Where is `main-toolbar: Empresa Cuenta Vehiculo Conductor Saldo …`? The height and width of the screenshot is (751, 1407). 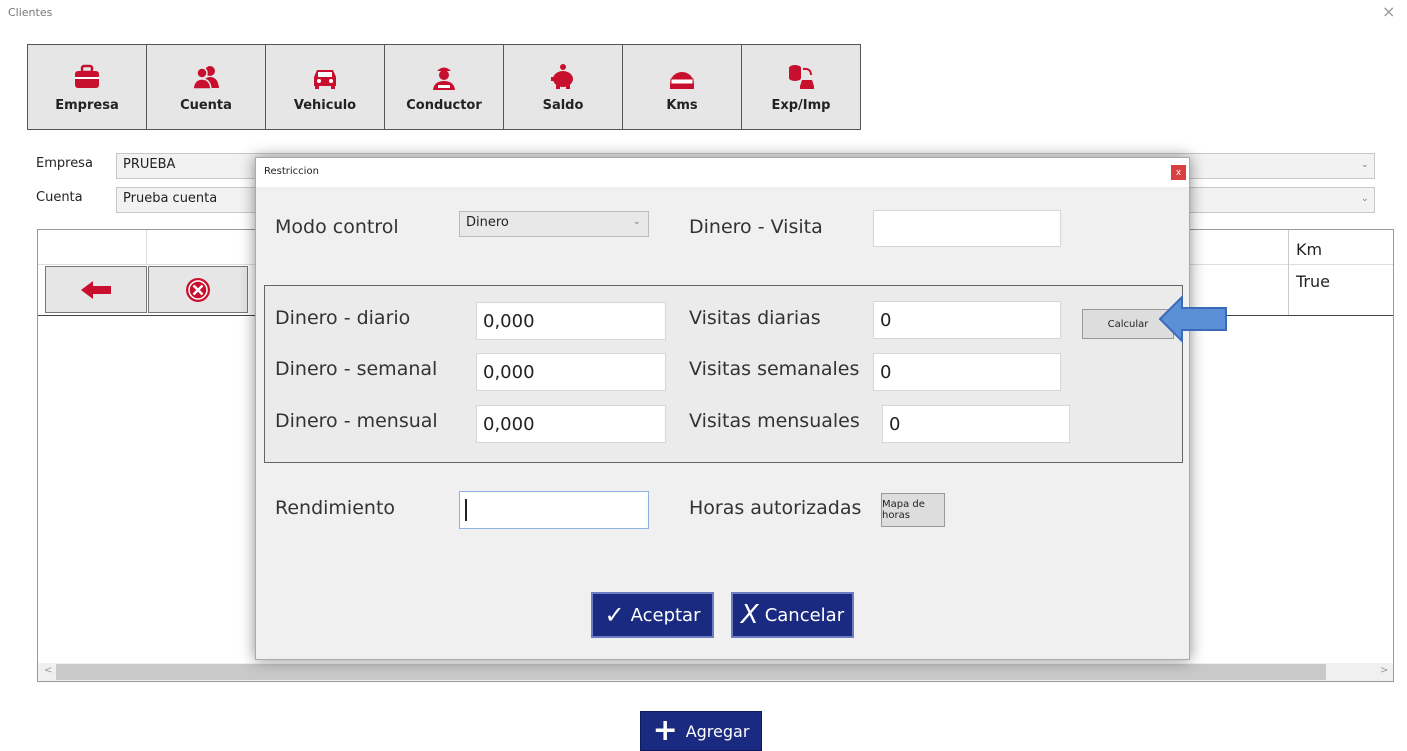
main-toolbar: Empresa Cuenta Vehiculo Conductor Saldo … is located at coordinates (444, 87).